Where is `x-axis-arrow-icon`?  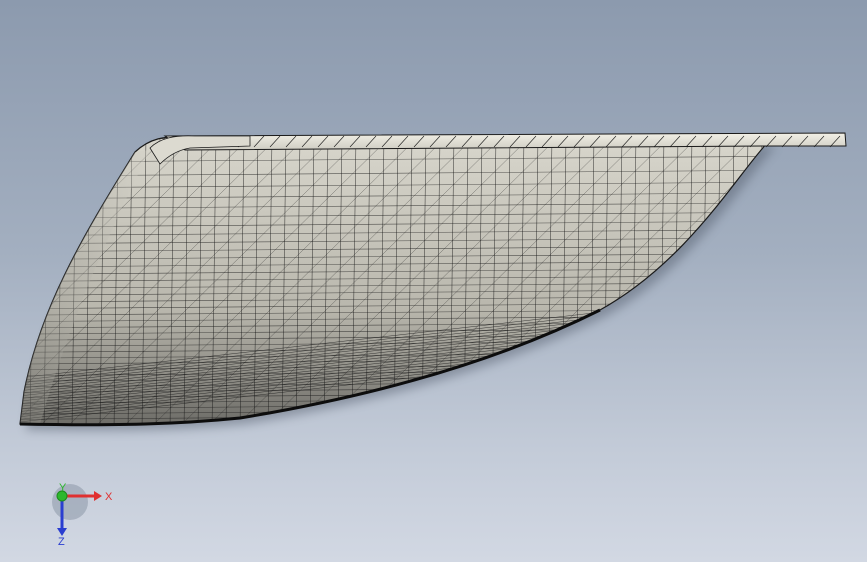
x-axis-arrow-icon is located at coordinates (98, 496).